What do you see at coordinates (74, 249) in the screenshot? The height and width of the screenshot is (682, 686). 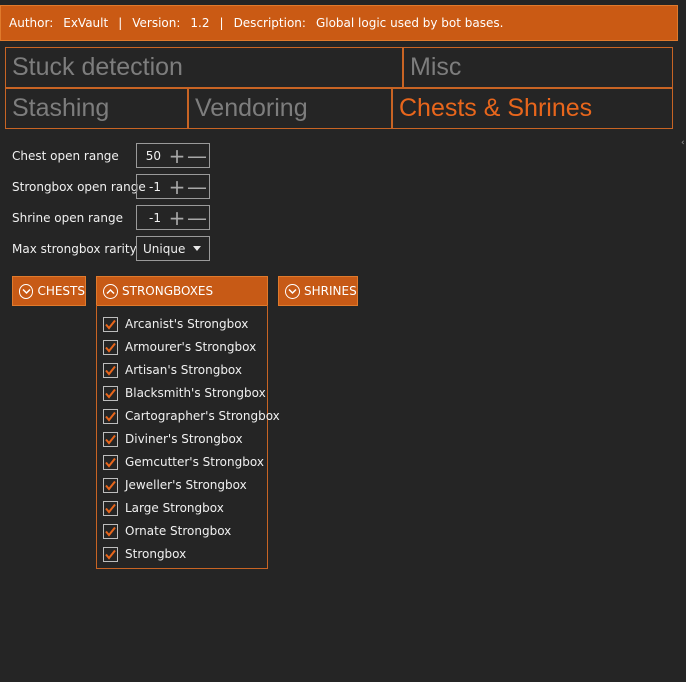 I see `max-strongbox-rarity-label: Max strongbox rarity` at bounding box center [74, 249].